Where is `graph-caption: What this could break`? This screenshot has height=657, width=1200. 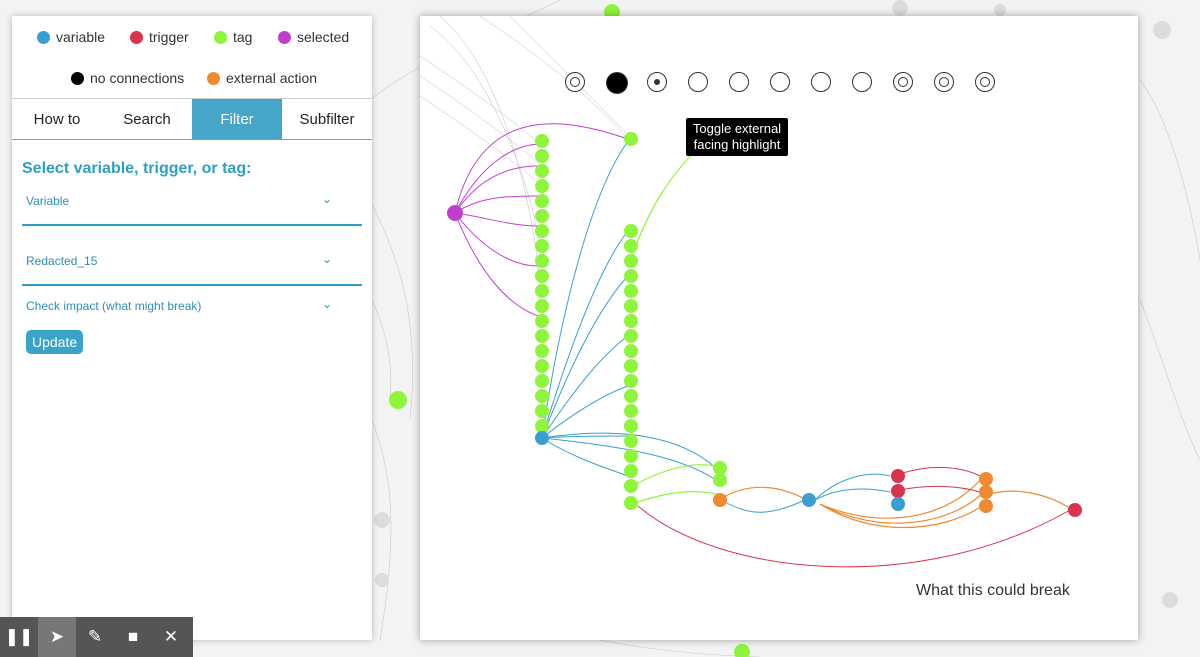 graph-caption: What this could break is located at coordinates (993, 590).